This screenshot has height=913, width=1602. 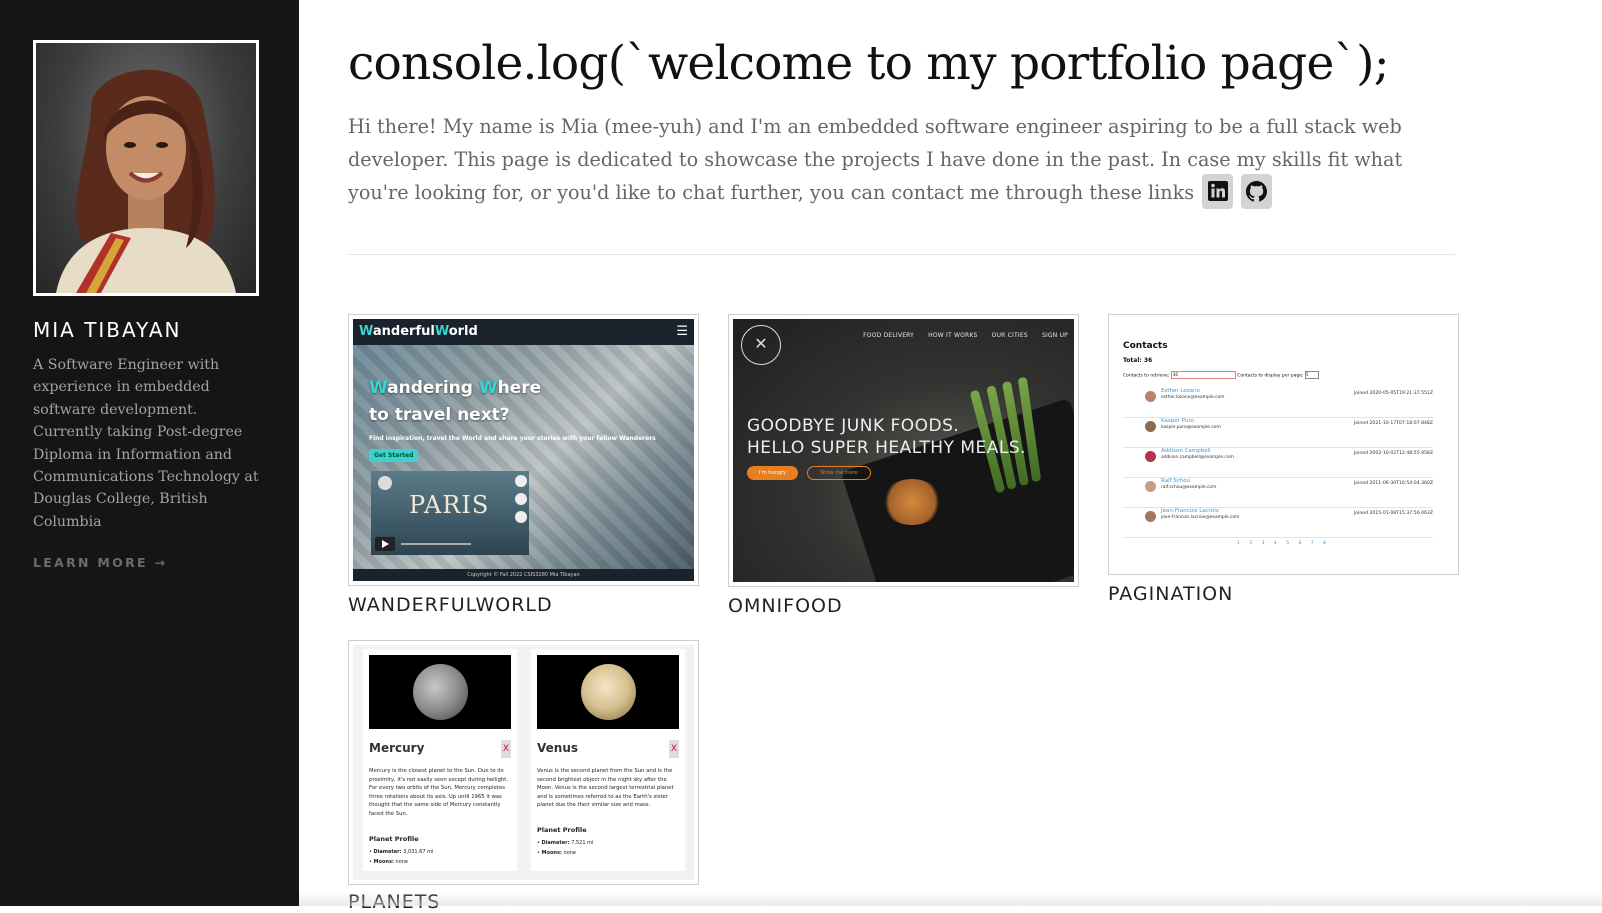 I want to click on project-title: WANDERFULWORLD, so click(x=523, y=605).